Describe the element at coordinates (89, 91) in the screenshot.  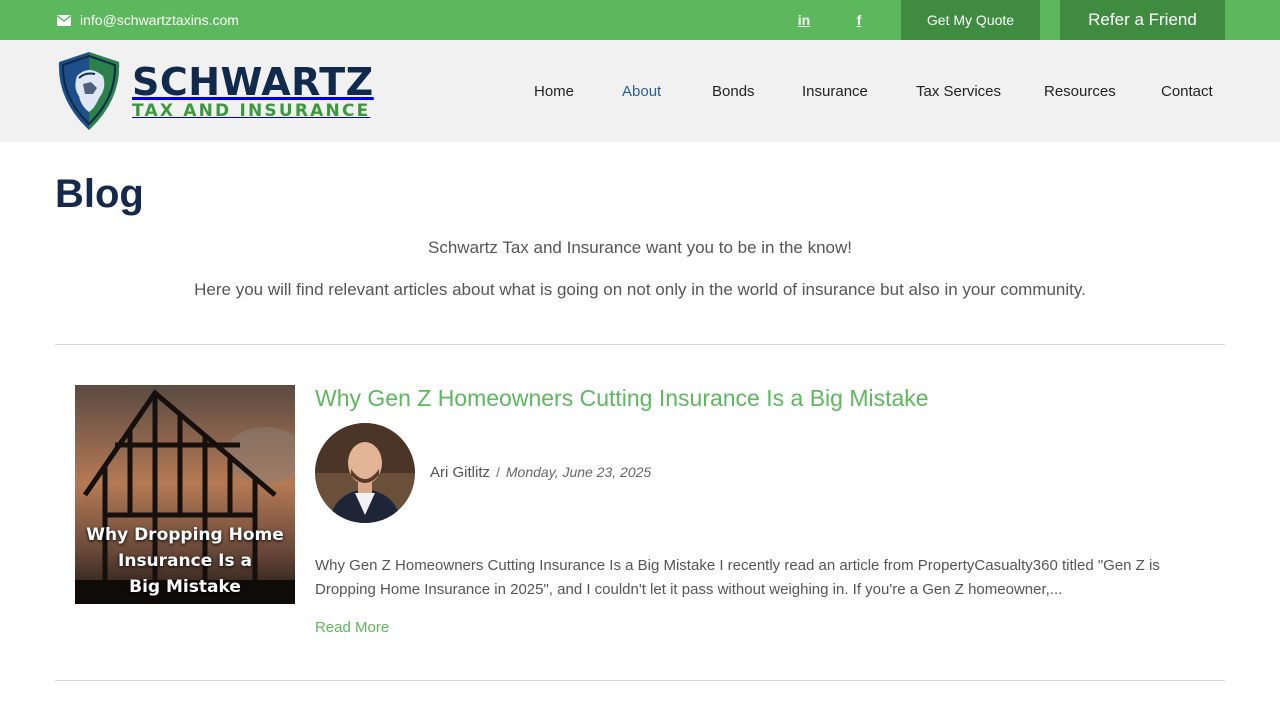
I see `lion-shield-icon` at that location.